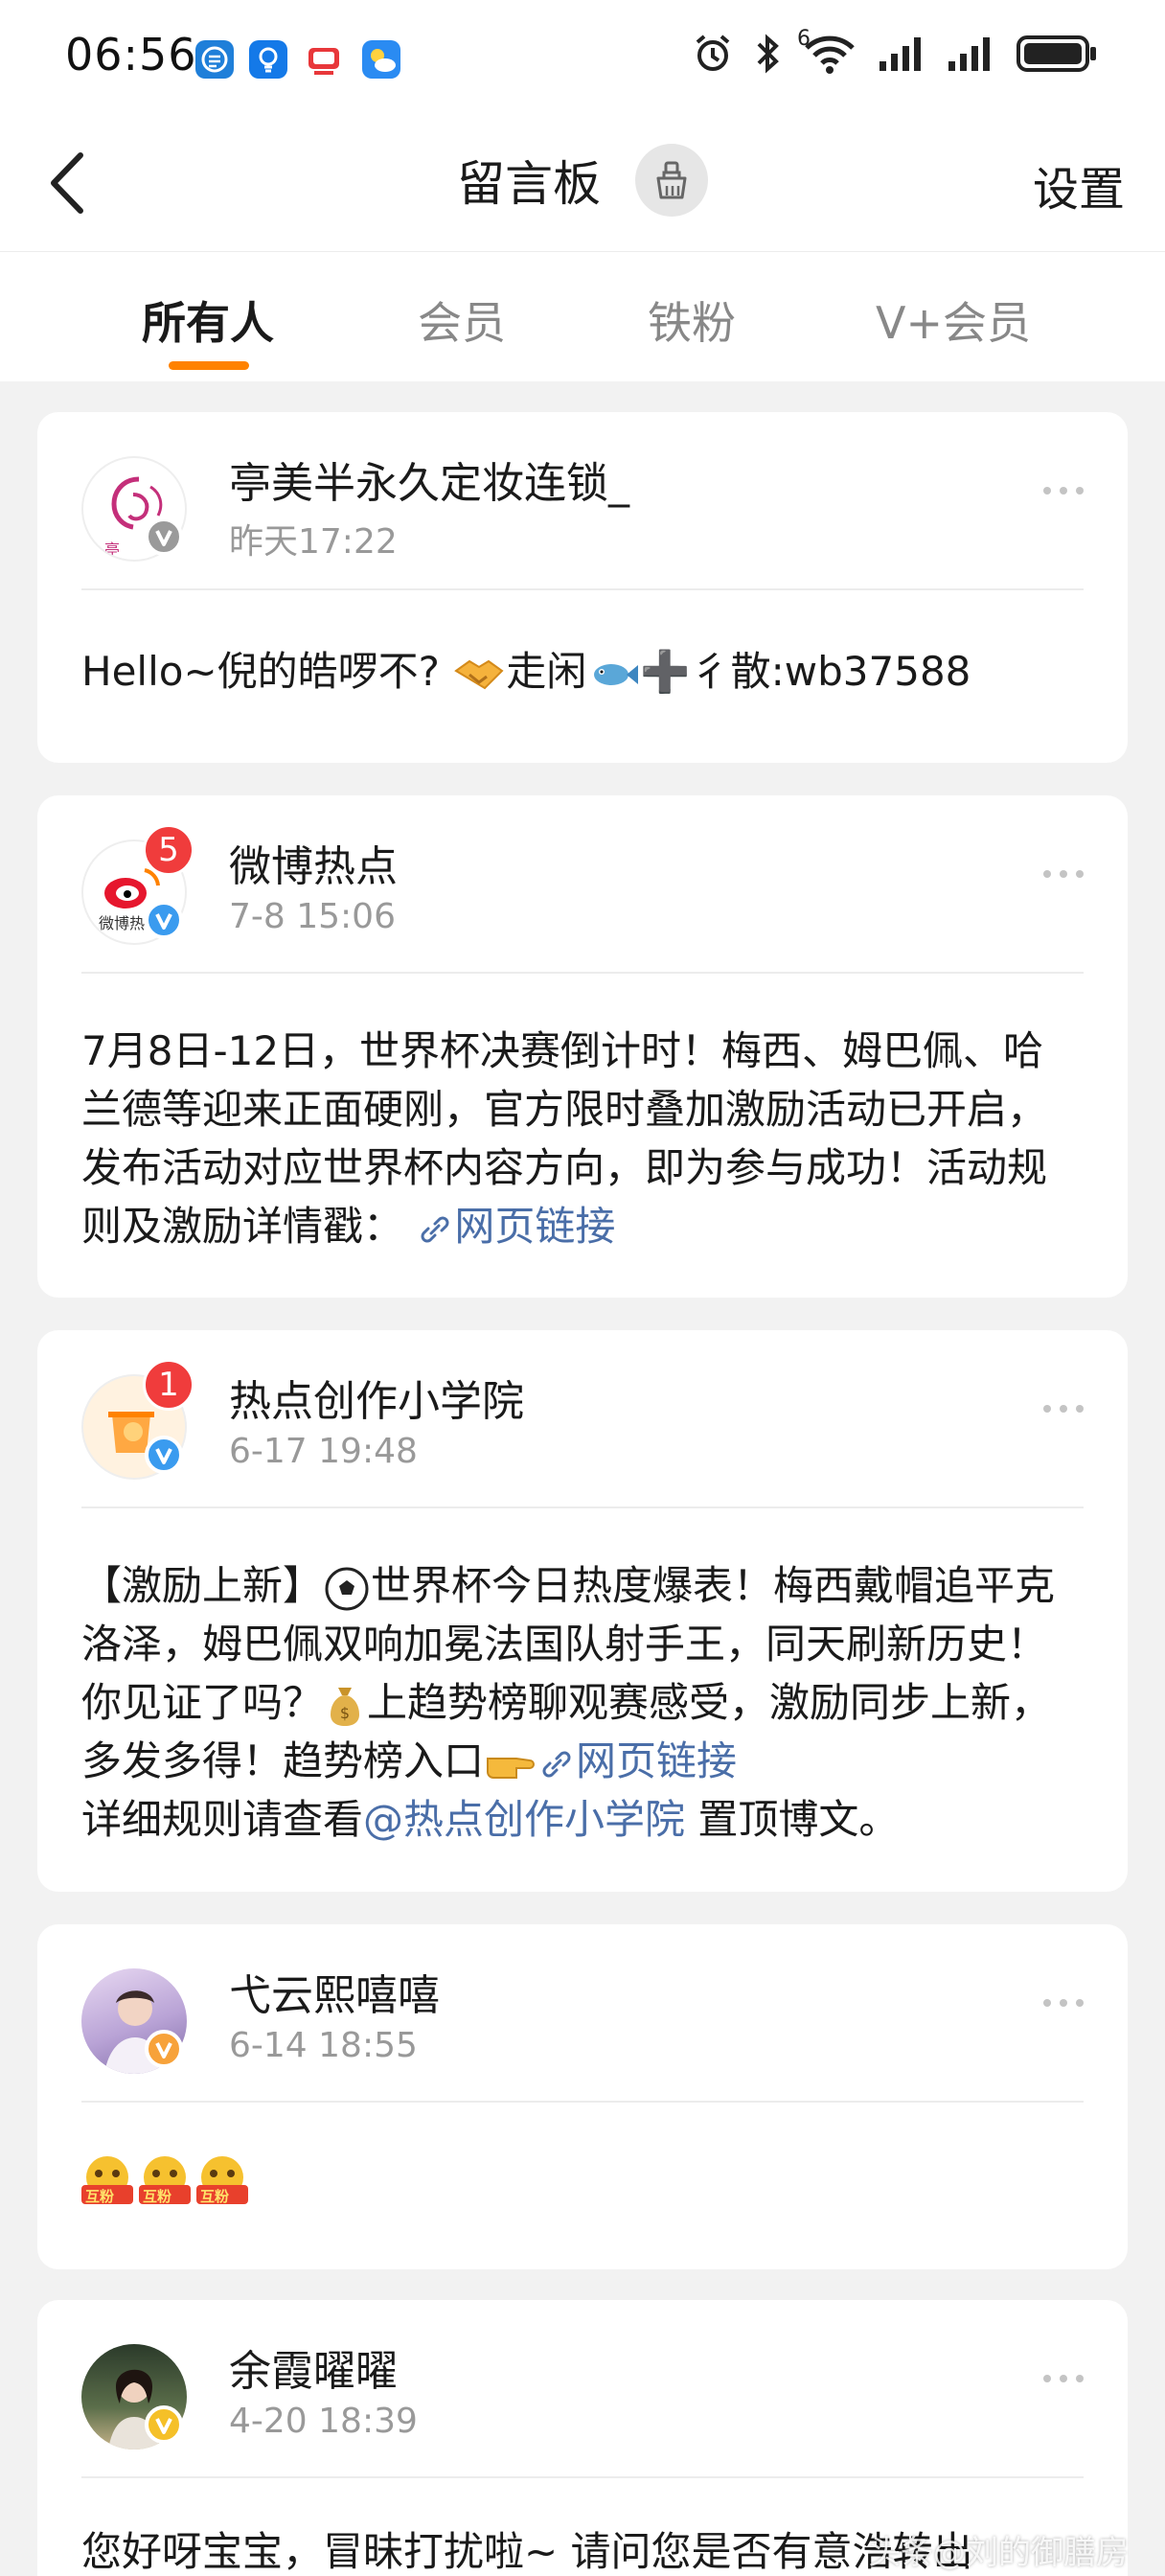  I want to click on bluetooth-icon, so click(768, 54).